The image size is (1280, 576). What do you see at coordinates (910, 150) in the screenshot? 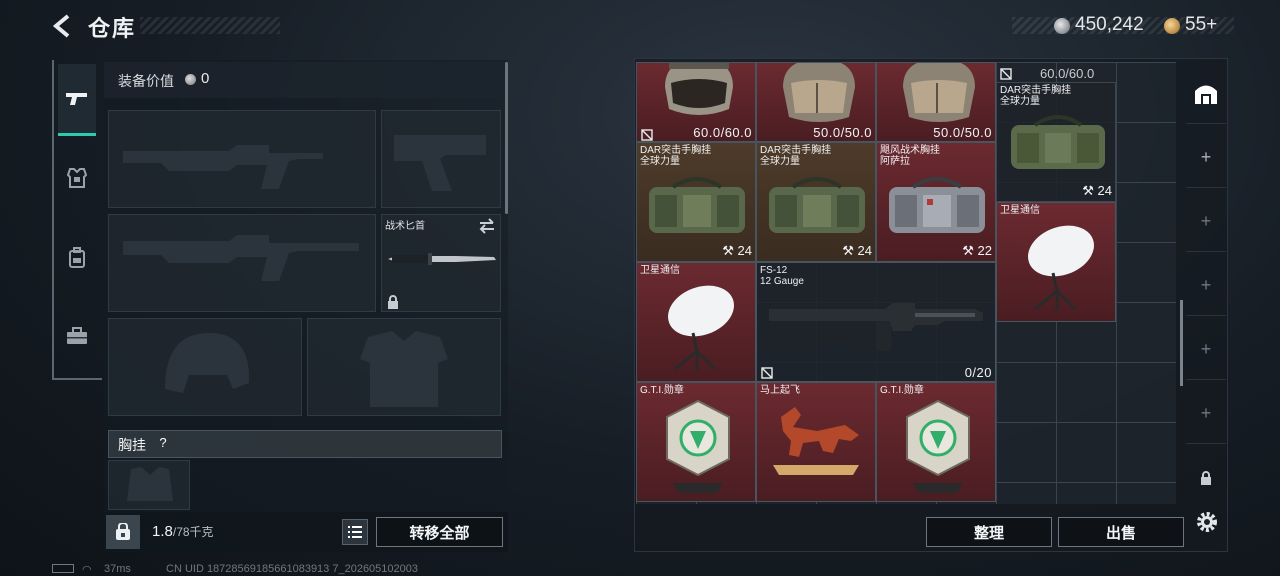
I see `item-name: 飓风战术胸挂` at bounding box center [910, 150].